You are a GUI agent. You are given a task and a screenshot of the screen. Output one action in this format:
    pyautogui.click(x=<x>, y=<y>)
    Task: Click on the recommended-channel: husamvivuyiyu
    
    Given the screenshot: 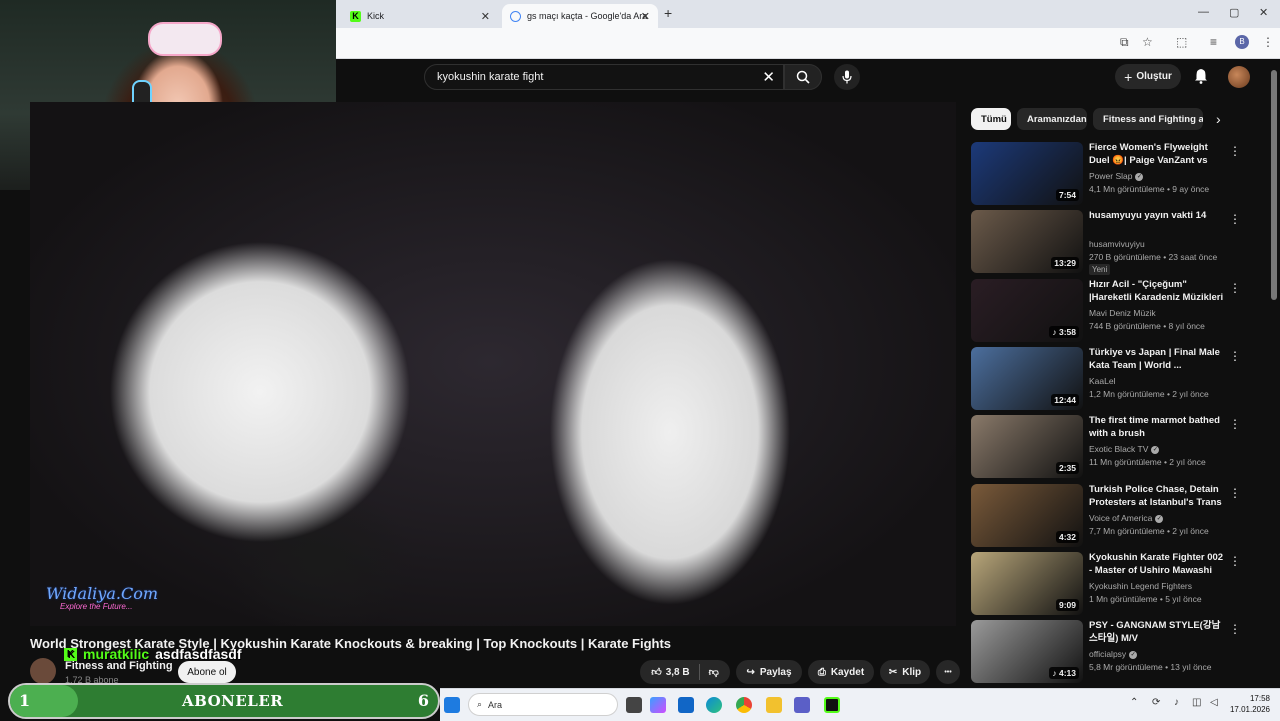 What is the action you would take?
    pyautogui.click(x=1117, y=244)
    